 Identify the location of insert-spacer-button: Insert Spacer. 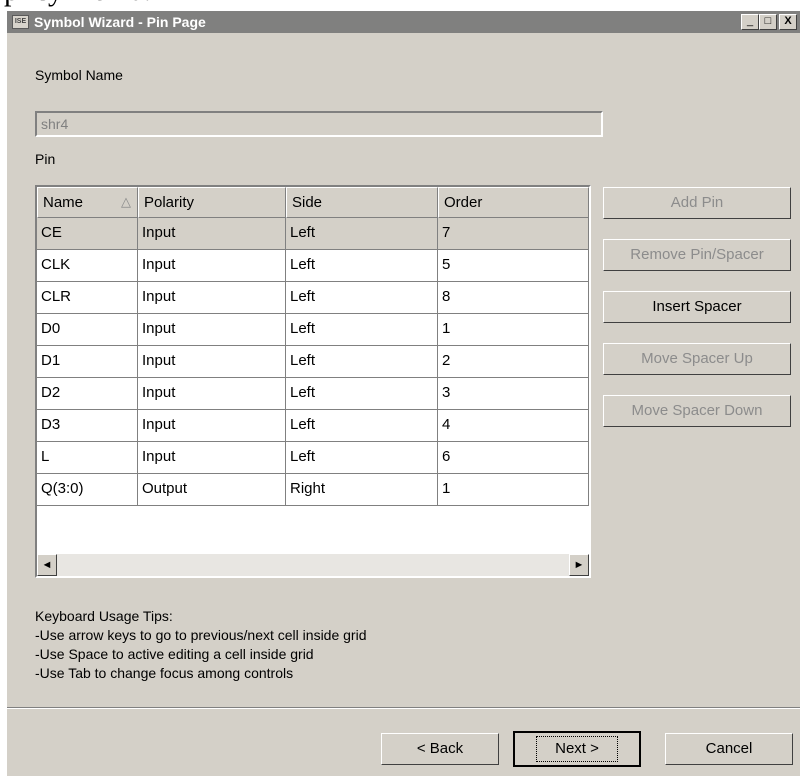
(697, 307).